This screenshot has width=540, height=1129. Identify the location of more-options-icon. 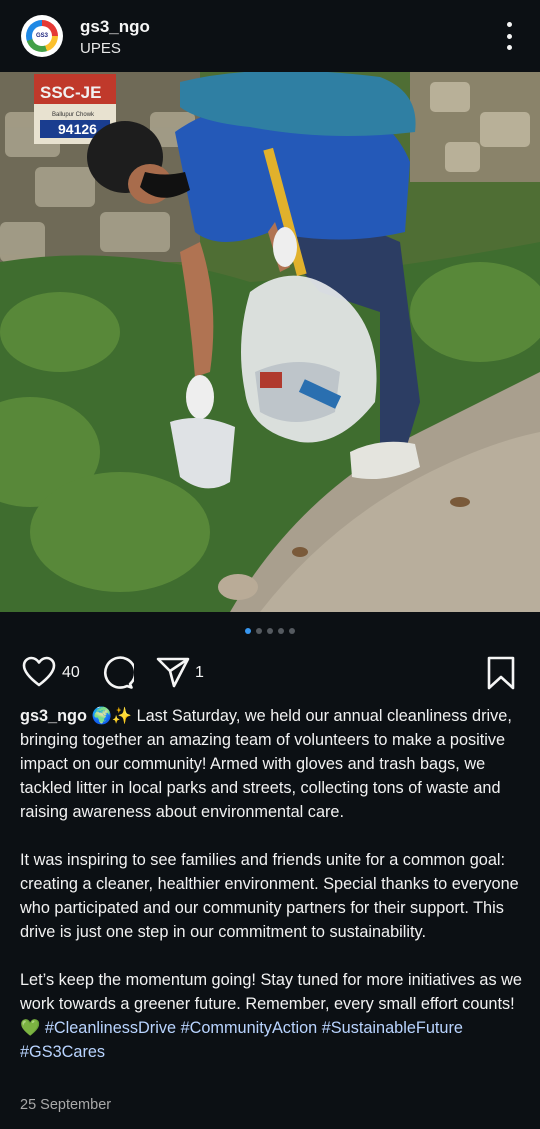
(509, 36).